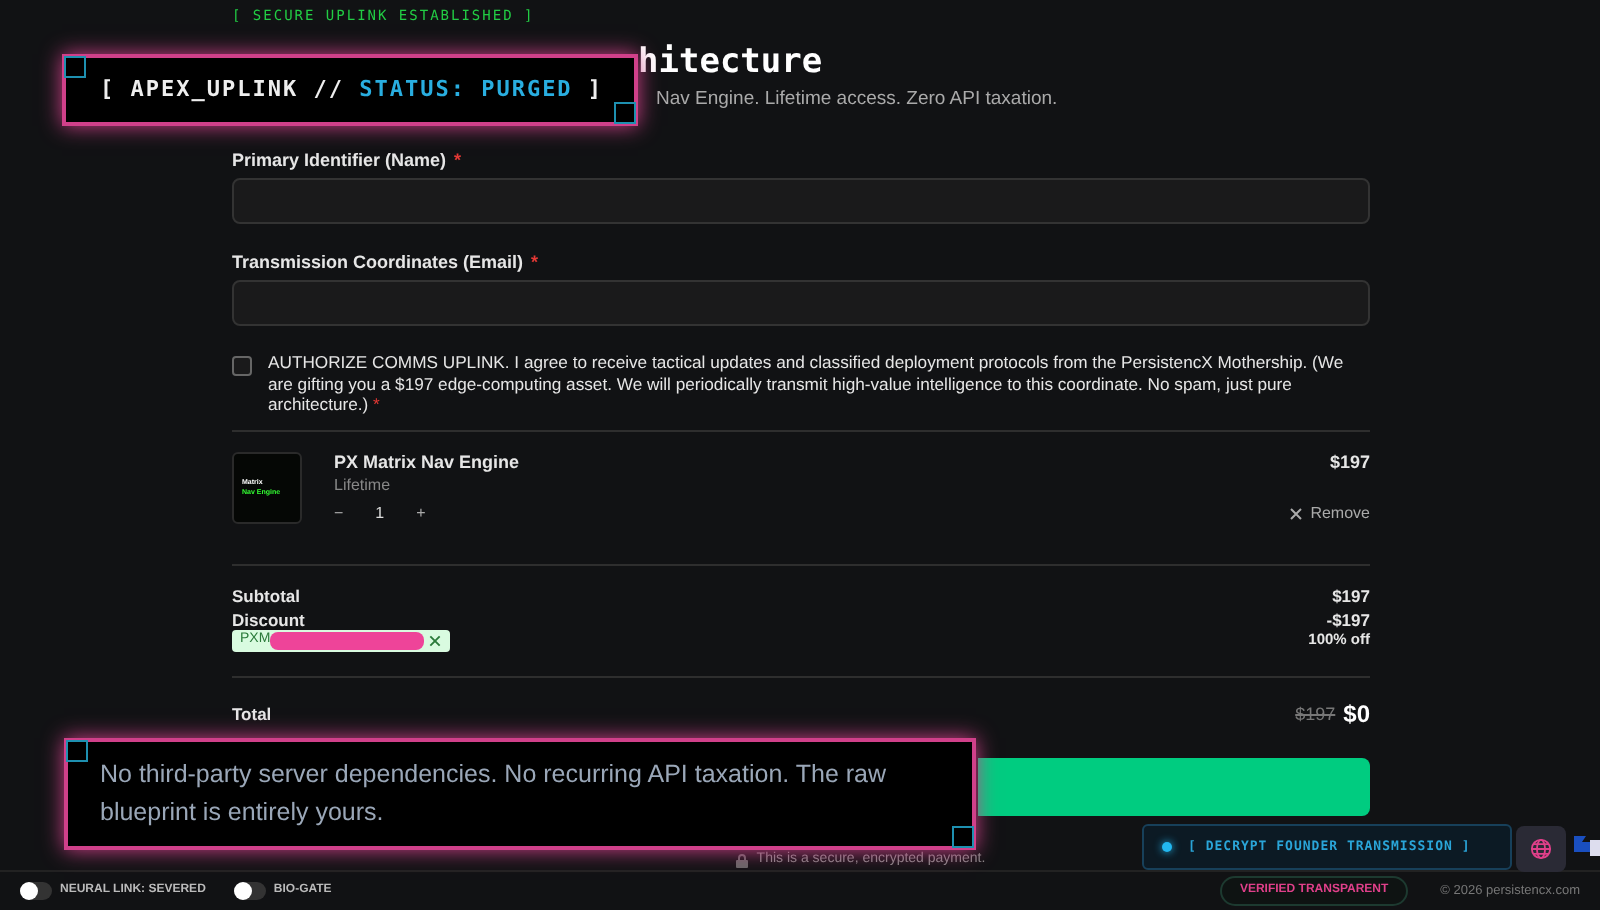  What do you see at coordinates (1585, 846) in the screenshot?
I see `captcha-icon` at bounding box center [1585, 846].